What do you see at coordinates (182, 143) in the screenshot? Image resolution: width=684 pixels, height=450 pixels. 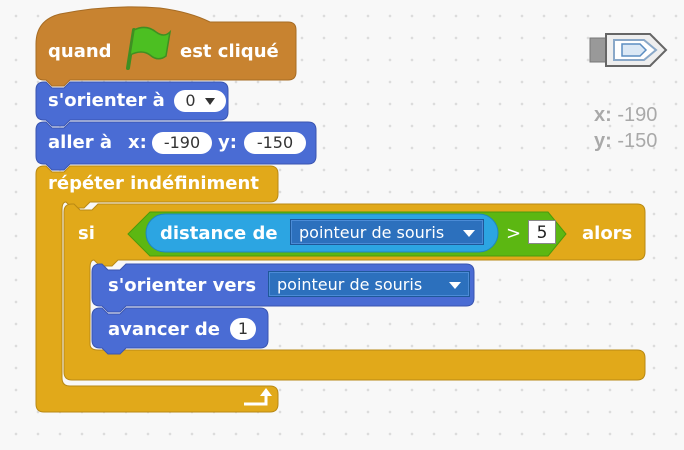 I see `go-to-x-input: -190` at bounding box center [182, 143].